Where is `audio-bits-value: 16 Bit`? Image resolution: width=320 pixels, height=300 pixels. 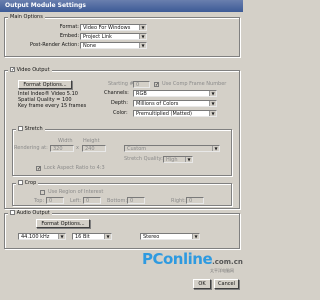
audio-bits-value: 16 Bit is located at coordinates (82, 237).